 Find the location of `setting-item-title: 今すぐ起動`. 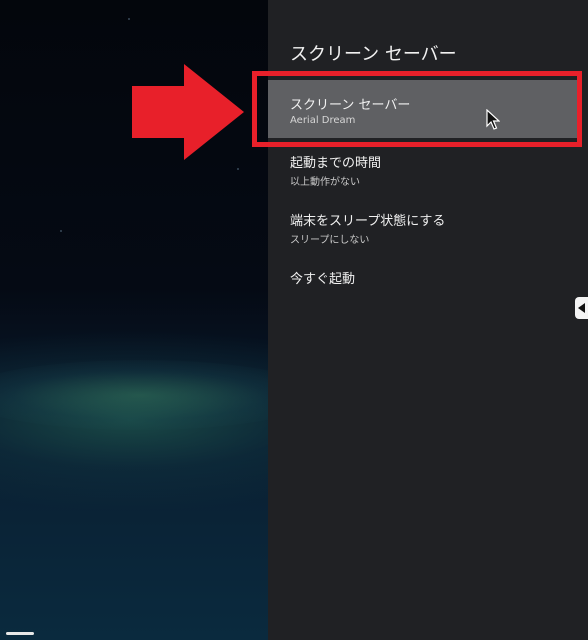

setting-item-title: 今すぐ起動 is located at coordinates (323, 279).